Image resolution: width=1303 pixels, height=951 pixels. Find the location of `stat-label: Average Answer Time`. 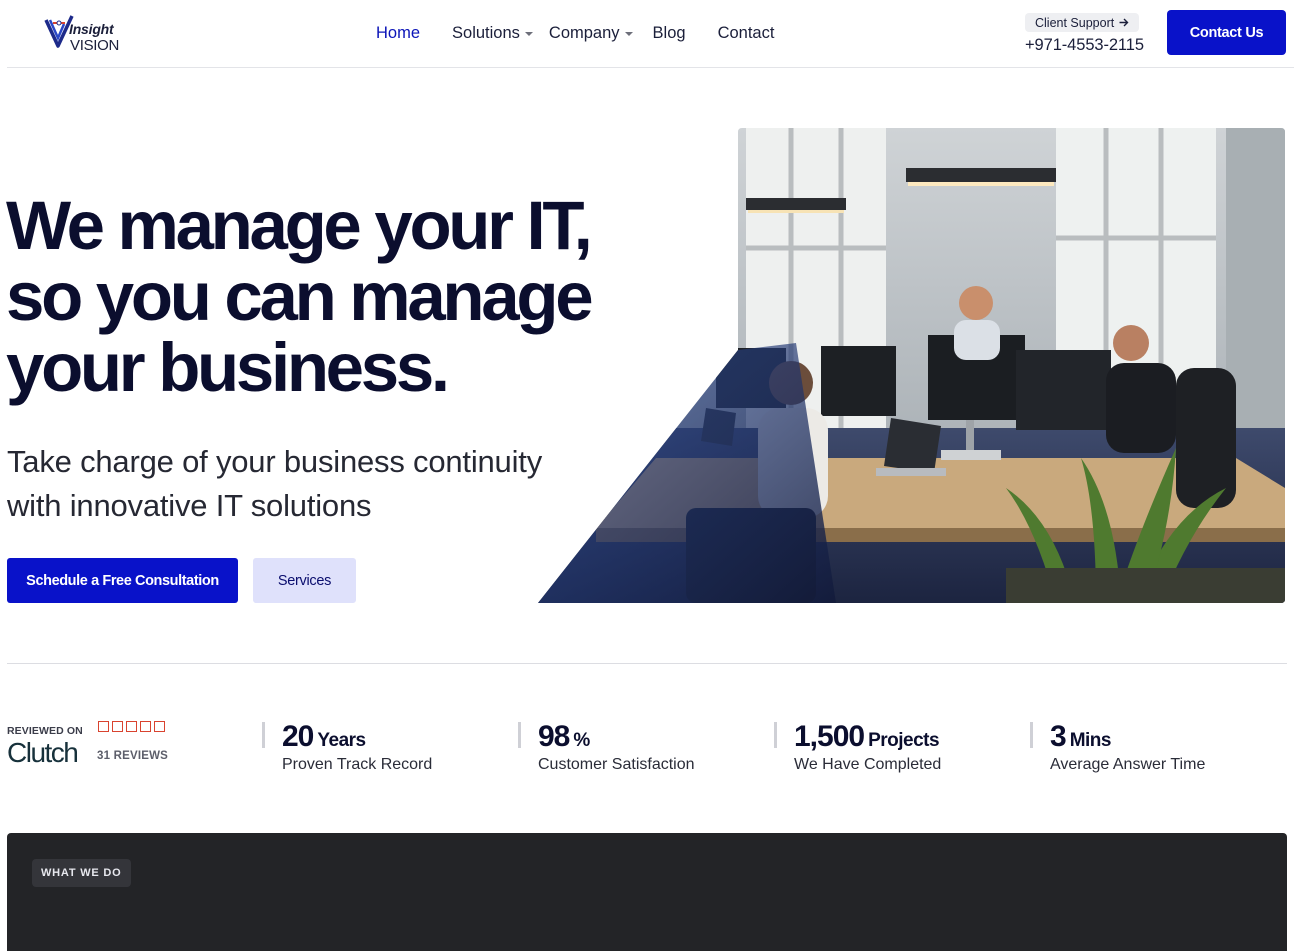

stat-label: Average Answer Time is located at coordinates (1128, 764).